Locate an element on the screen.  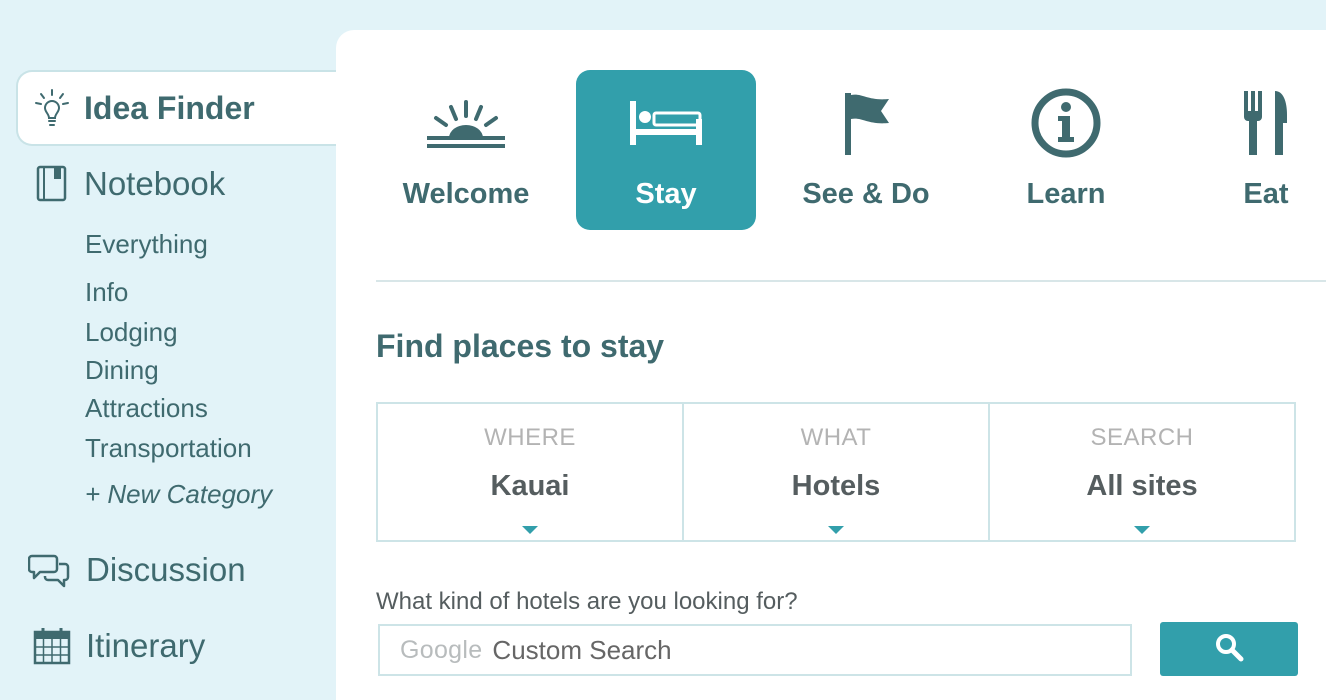
filter-label: SEARCH is located at coordinates (1142, 437).